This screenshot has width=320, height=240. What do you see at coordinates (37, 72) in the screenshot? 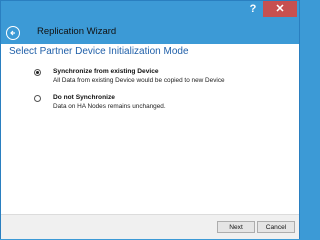
I see `radio-synchronize` at bounding box center [37, 72].